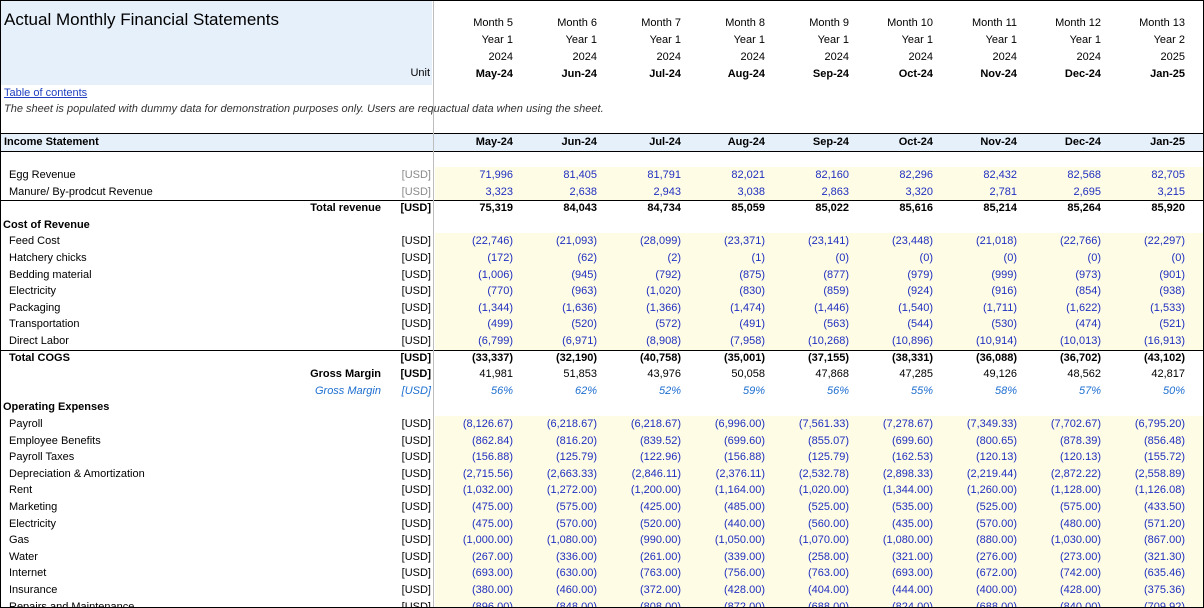 This screenshot has height=608, width=1204. I want to click on value-cell: (435.00), so click(897, 524).